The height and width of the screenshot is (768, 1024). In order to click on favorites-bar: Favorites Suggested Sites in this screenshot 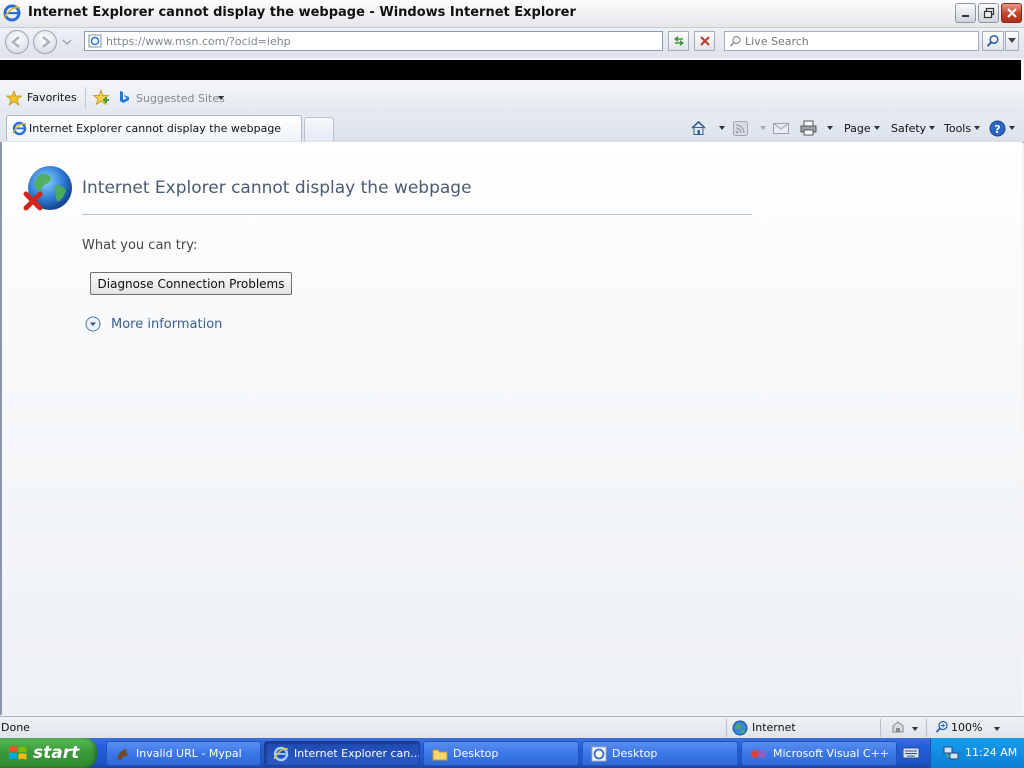, I will do `click(512, 98)`.